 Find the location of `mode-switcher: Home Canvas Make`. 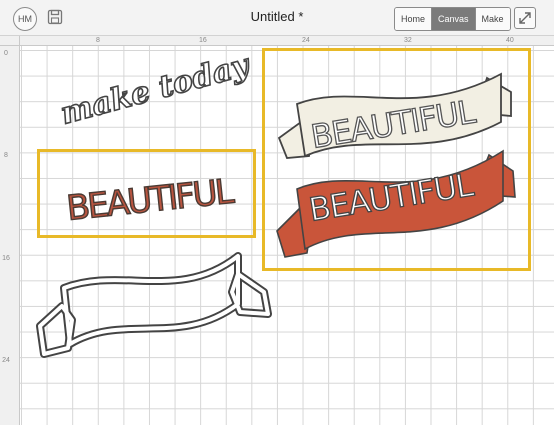

mode-switcher: Home Canvas Make is located at coordinates (452, 19).